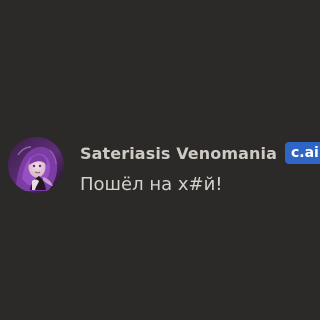  I want to click on message-content: Sateriasis Venomania c.ai Пошёл на х#й!, so click(200, 167).